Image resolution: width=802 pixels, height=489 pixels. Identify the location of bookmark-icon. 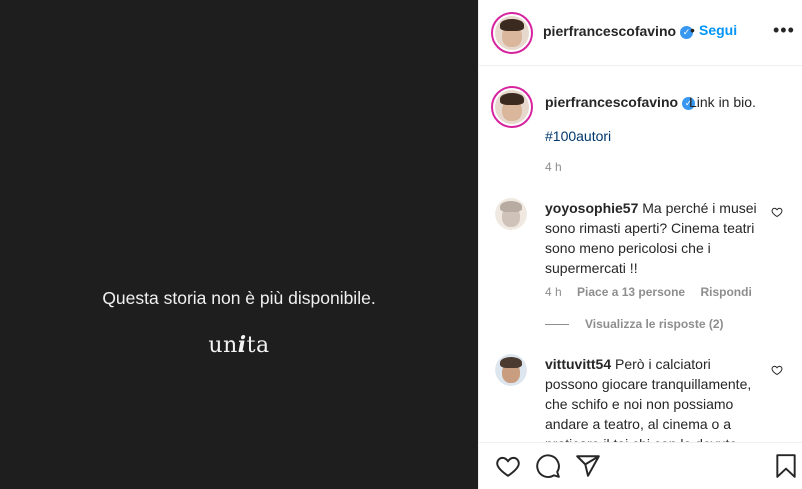
(786, 466).